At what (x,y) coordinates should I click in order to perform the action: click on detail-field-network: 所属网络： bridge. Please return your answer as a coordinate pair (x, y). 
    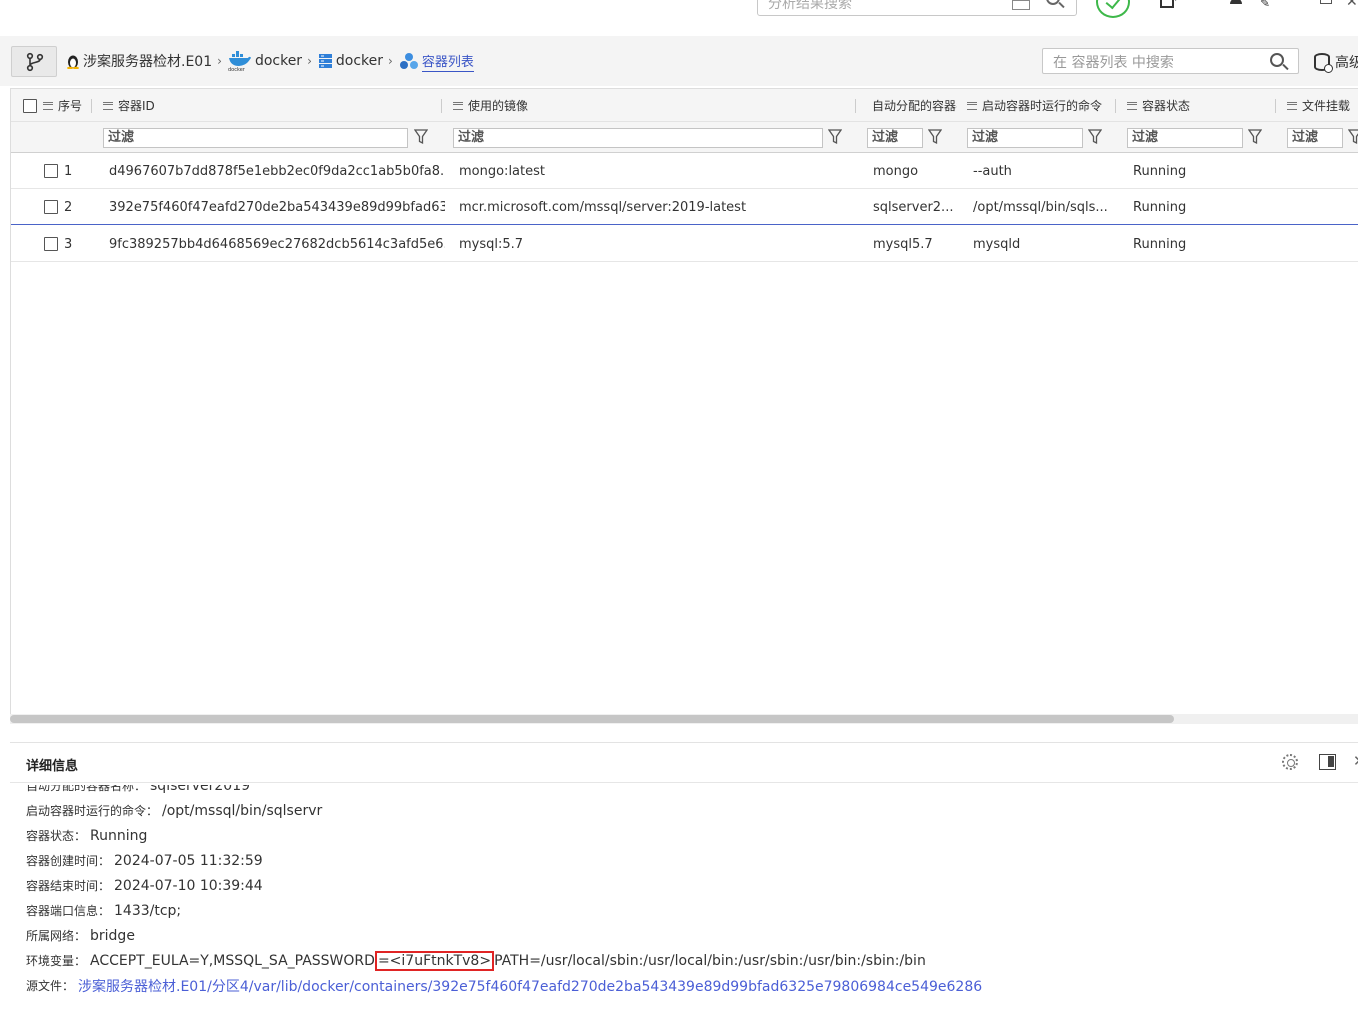
    Looking at the image, I should click on (80, 935).